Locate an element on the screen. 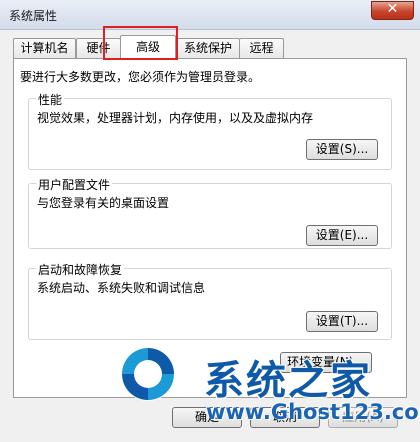 This screenshot has height=442, width=420. tab-bar: 计算机名 硬件 高级 系统保护 远程 is located at coordinates (213, 47).